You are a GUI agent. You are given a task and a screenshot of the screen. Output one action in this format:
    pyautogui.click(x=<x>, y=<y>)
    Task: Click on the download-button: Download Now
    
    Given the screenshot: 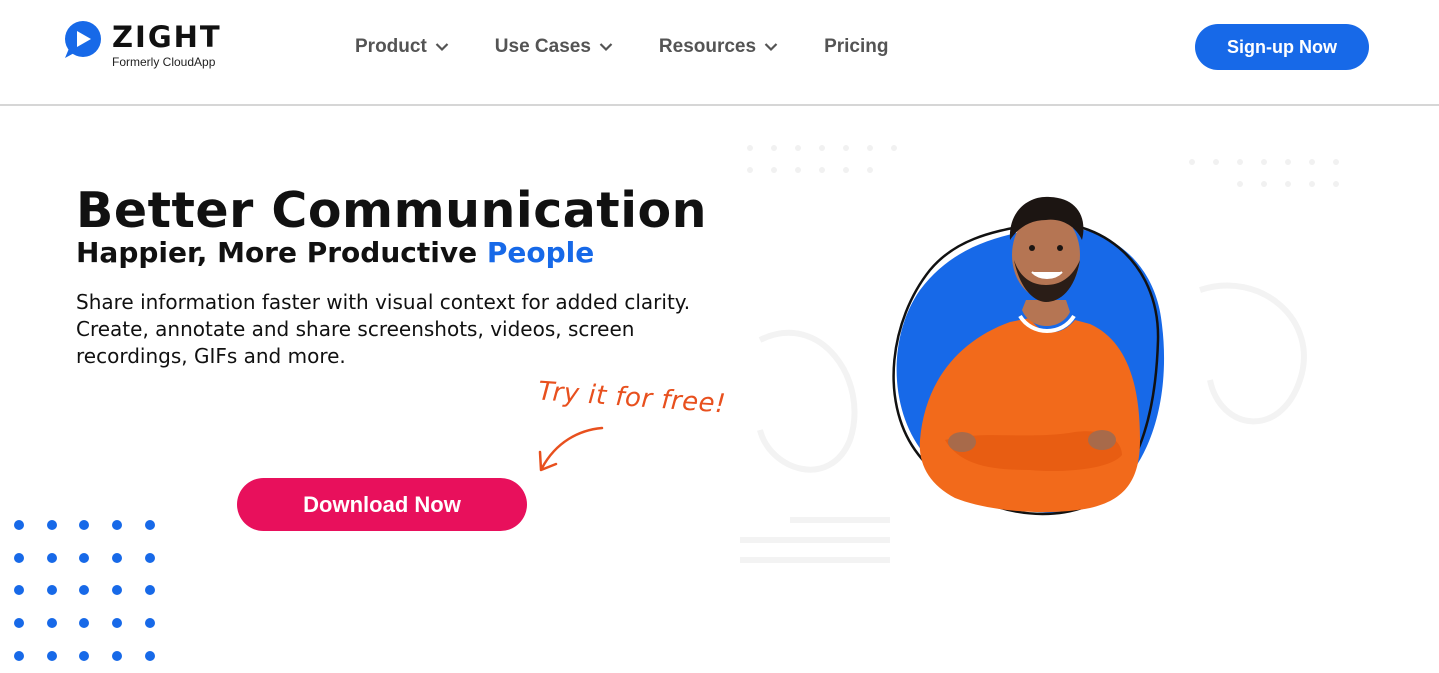 What is the action you would take?
    pyautogui.click(x=382, y=504)
    